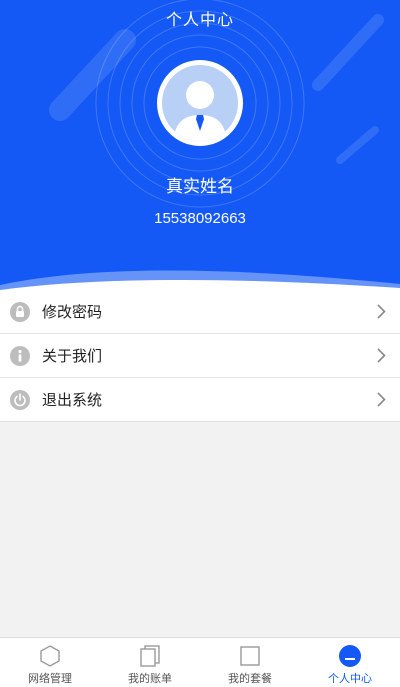 The width and height of the screenshot is (400, 687). I want to click on user-name: 真实姓名, so click(200, 187).